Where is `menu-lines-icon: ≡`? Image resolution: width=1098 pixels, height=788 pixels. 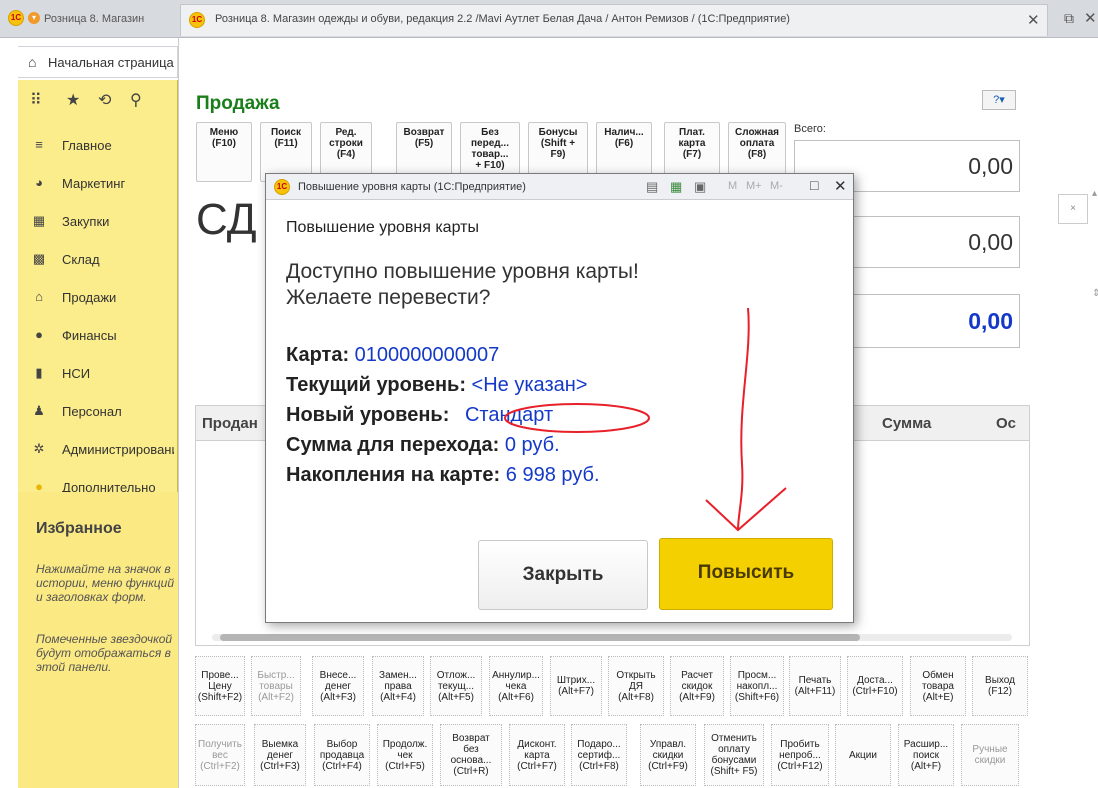 menu-lines-icon: ≡ is located at coordinates (39, 144).